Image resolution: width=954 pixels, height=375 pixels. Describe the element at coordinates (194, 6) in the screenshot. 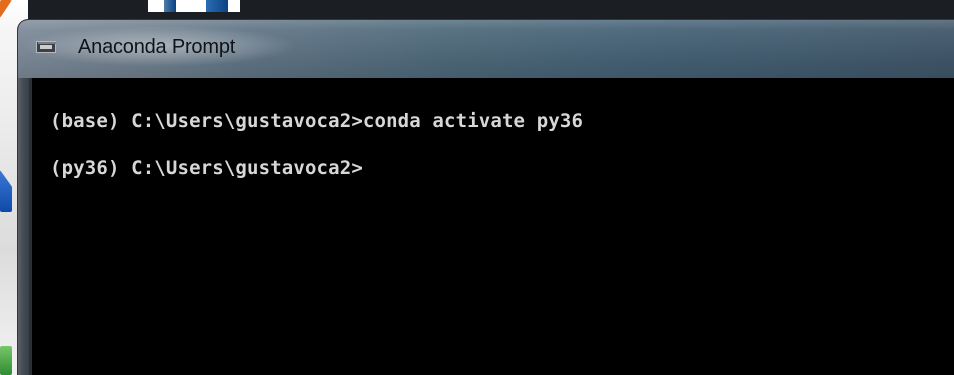

I see `desktop-icon-fragment` at that location.